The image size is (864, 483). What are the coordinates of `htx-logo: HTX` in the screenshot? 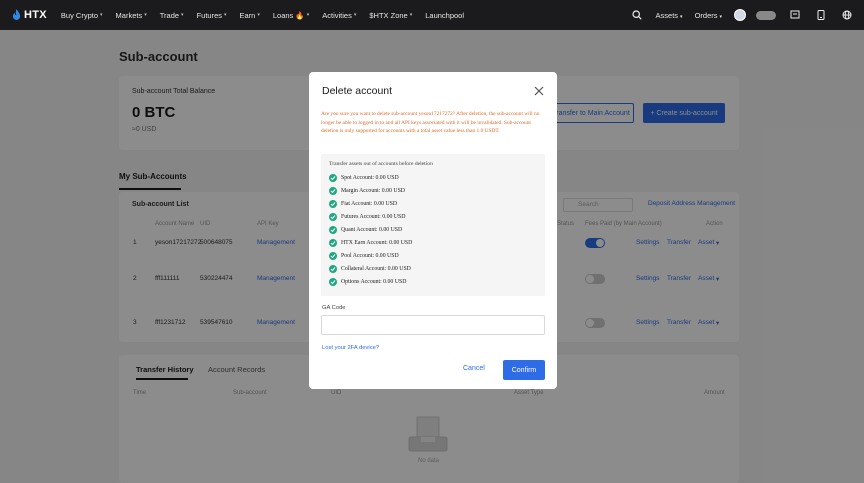 It's located at (29, 15).